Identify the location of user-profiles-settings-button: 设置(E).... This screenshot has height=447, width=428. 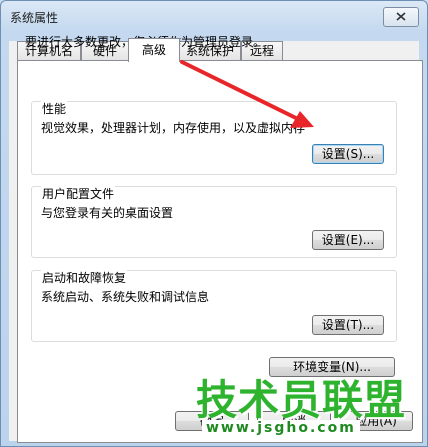
(348, 240).